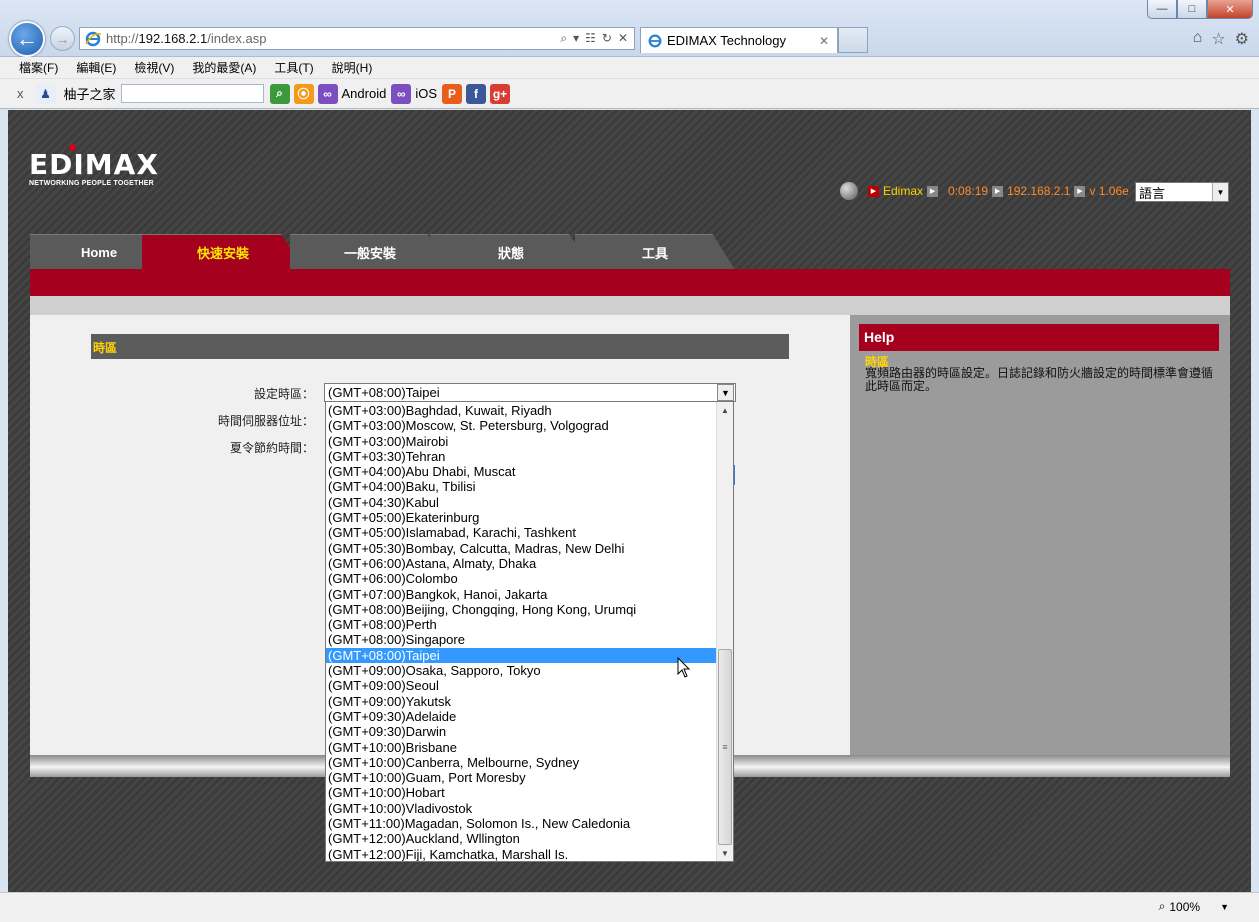 Image resolution: width=1259 pixels, height=922 pixels. Describe the element at coordinates (94, 165) in the screenshot. I see `edimax-logo: EDIMAX NETWORKING PEOPLE TOGETHER` at that location.